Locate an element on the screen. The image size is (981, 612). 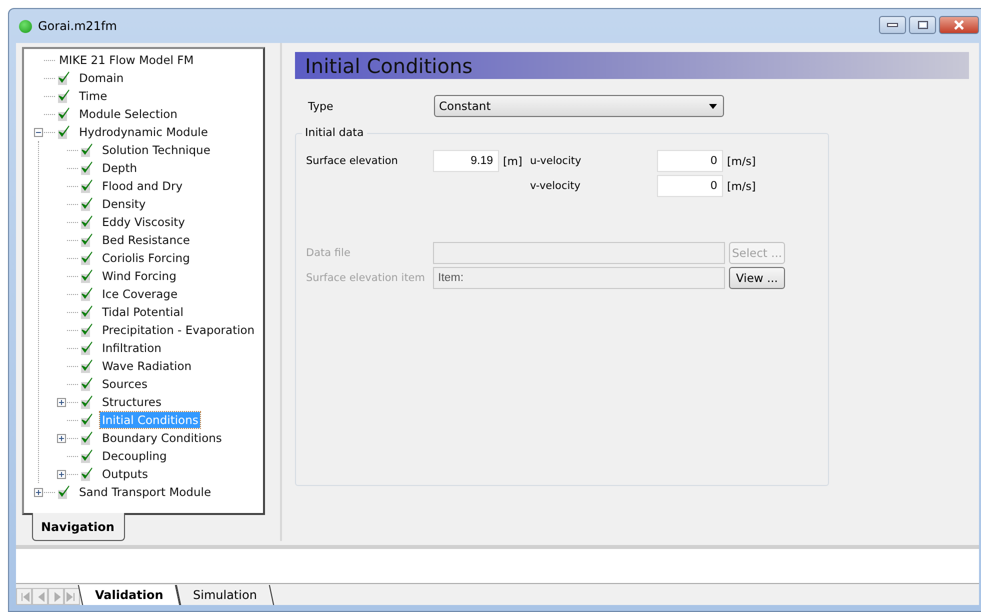
maximize-button is located at coordinates (922, 25).